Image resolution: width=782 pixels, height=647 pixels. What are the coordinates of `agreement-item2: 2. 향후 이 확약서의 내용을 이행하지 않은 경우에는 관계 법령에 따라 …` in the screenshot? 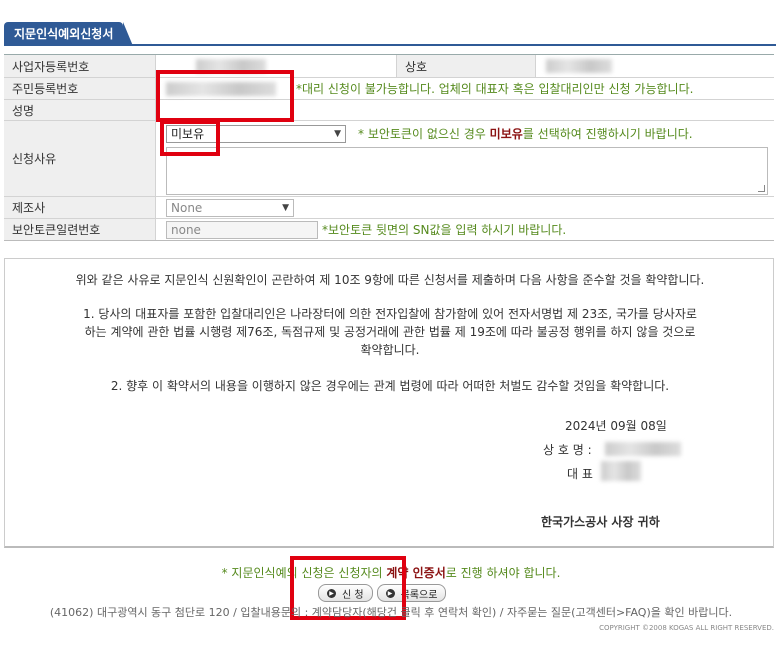 It's located at (390, 386).